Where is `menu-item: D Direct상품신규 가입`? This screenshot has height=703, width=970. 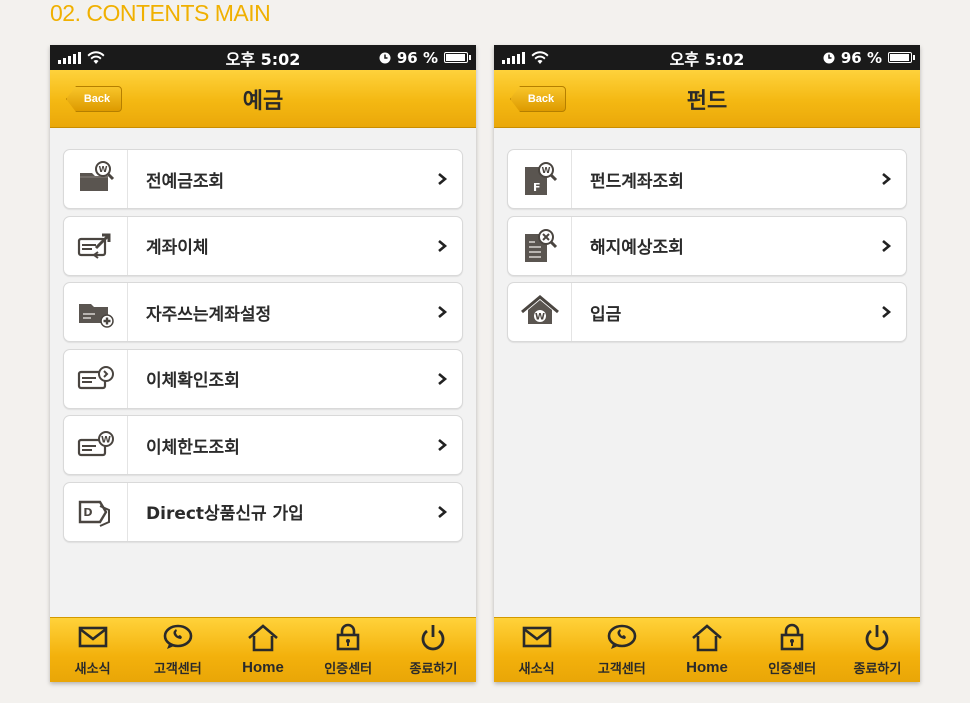
menu-item: D Direct상품신규 가입 is located at coordinates (263, 511).